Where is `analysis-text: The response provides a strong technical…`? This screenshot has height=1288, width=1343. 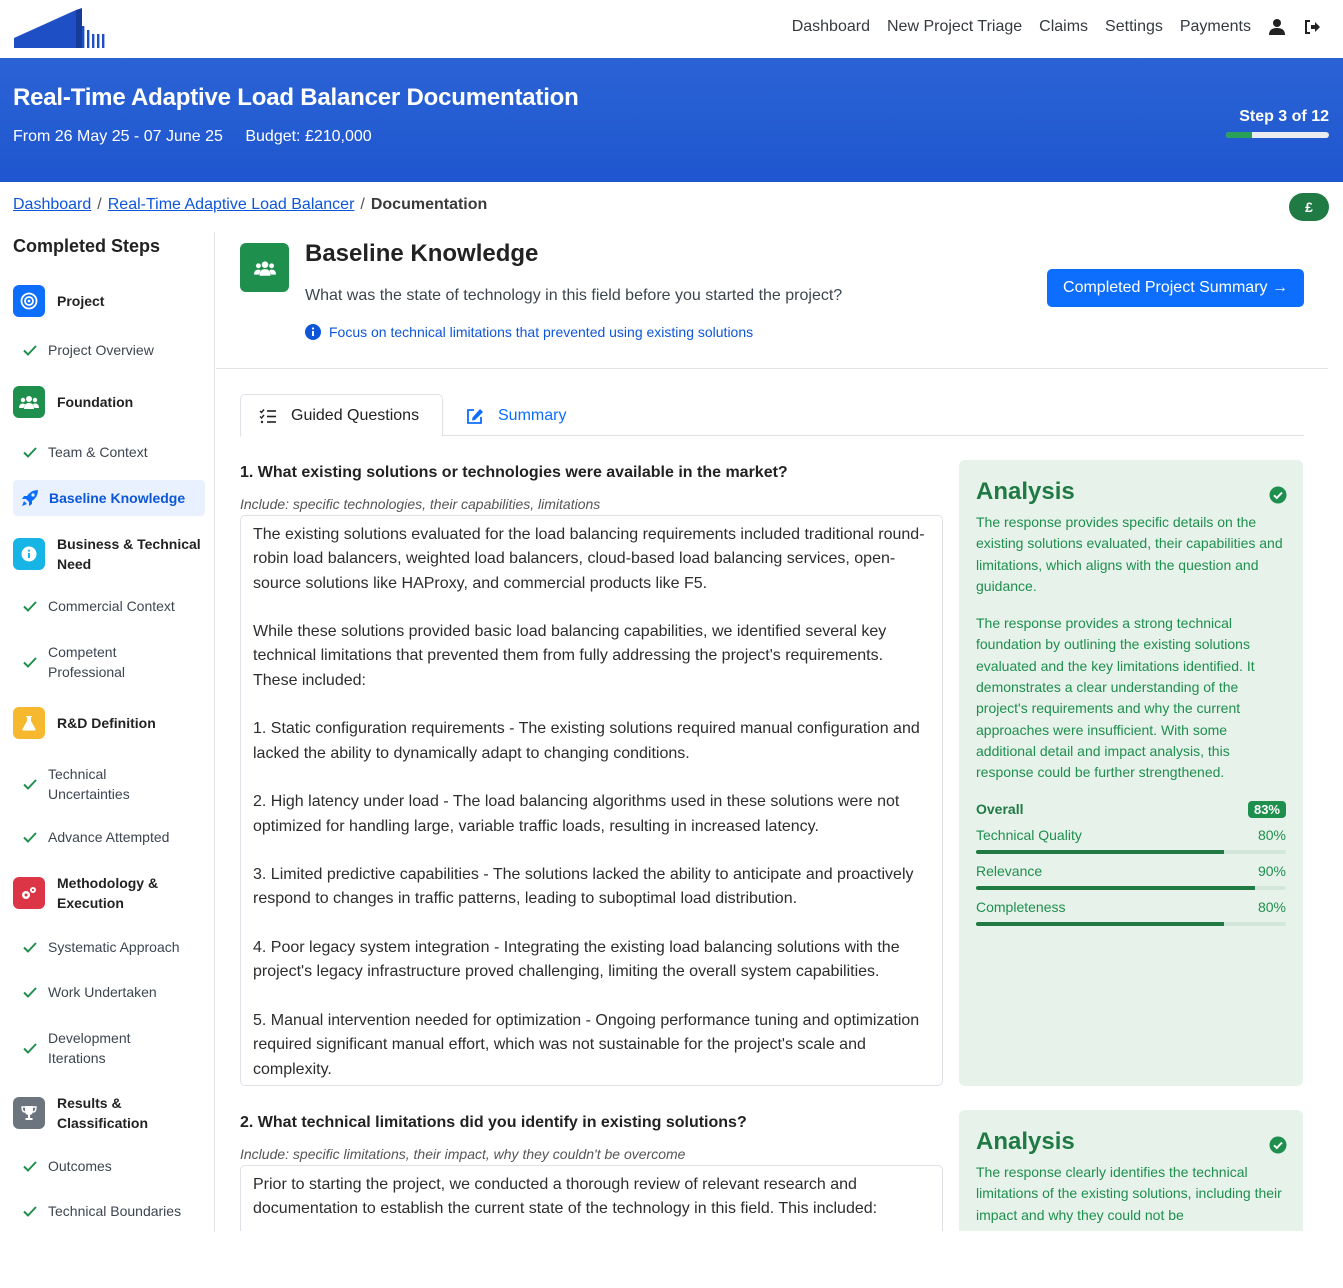
analysis-text: The response provides a strong technical… is located at coordinates (1115, 698).